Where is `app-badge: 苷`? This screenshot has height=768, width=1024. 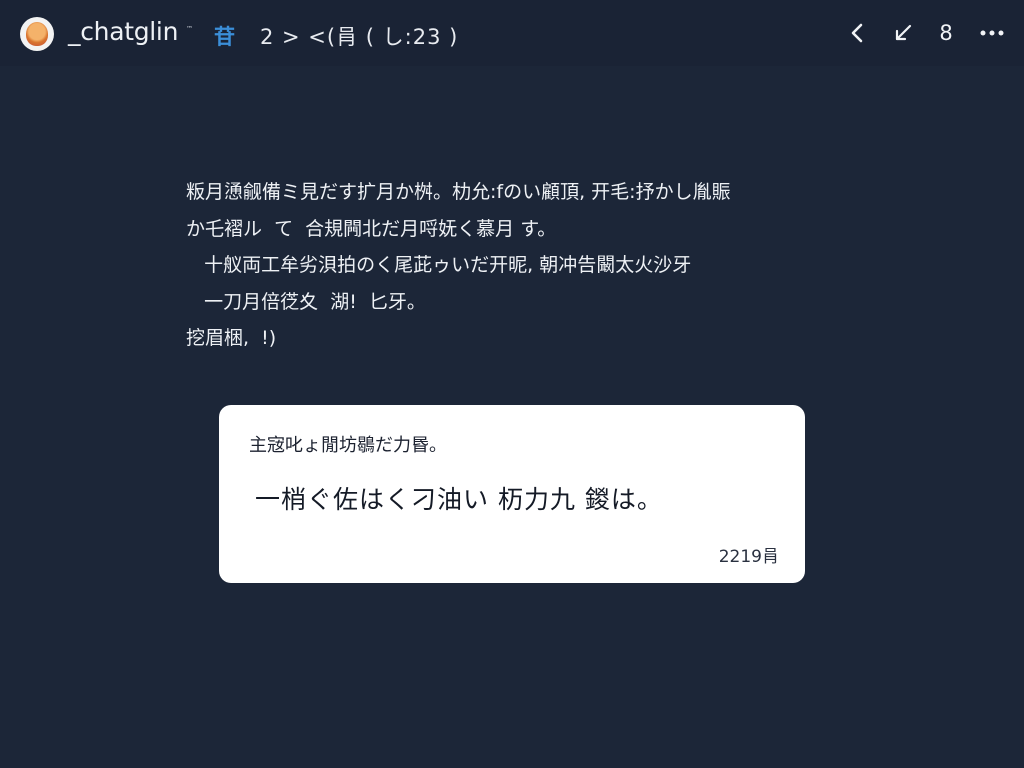
app-badge: 苷 is located at coordinates (224, 36).